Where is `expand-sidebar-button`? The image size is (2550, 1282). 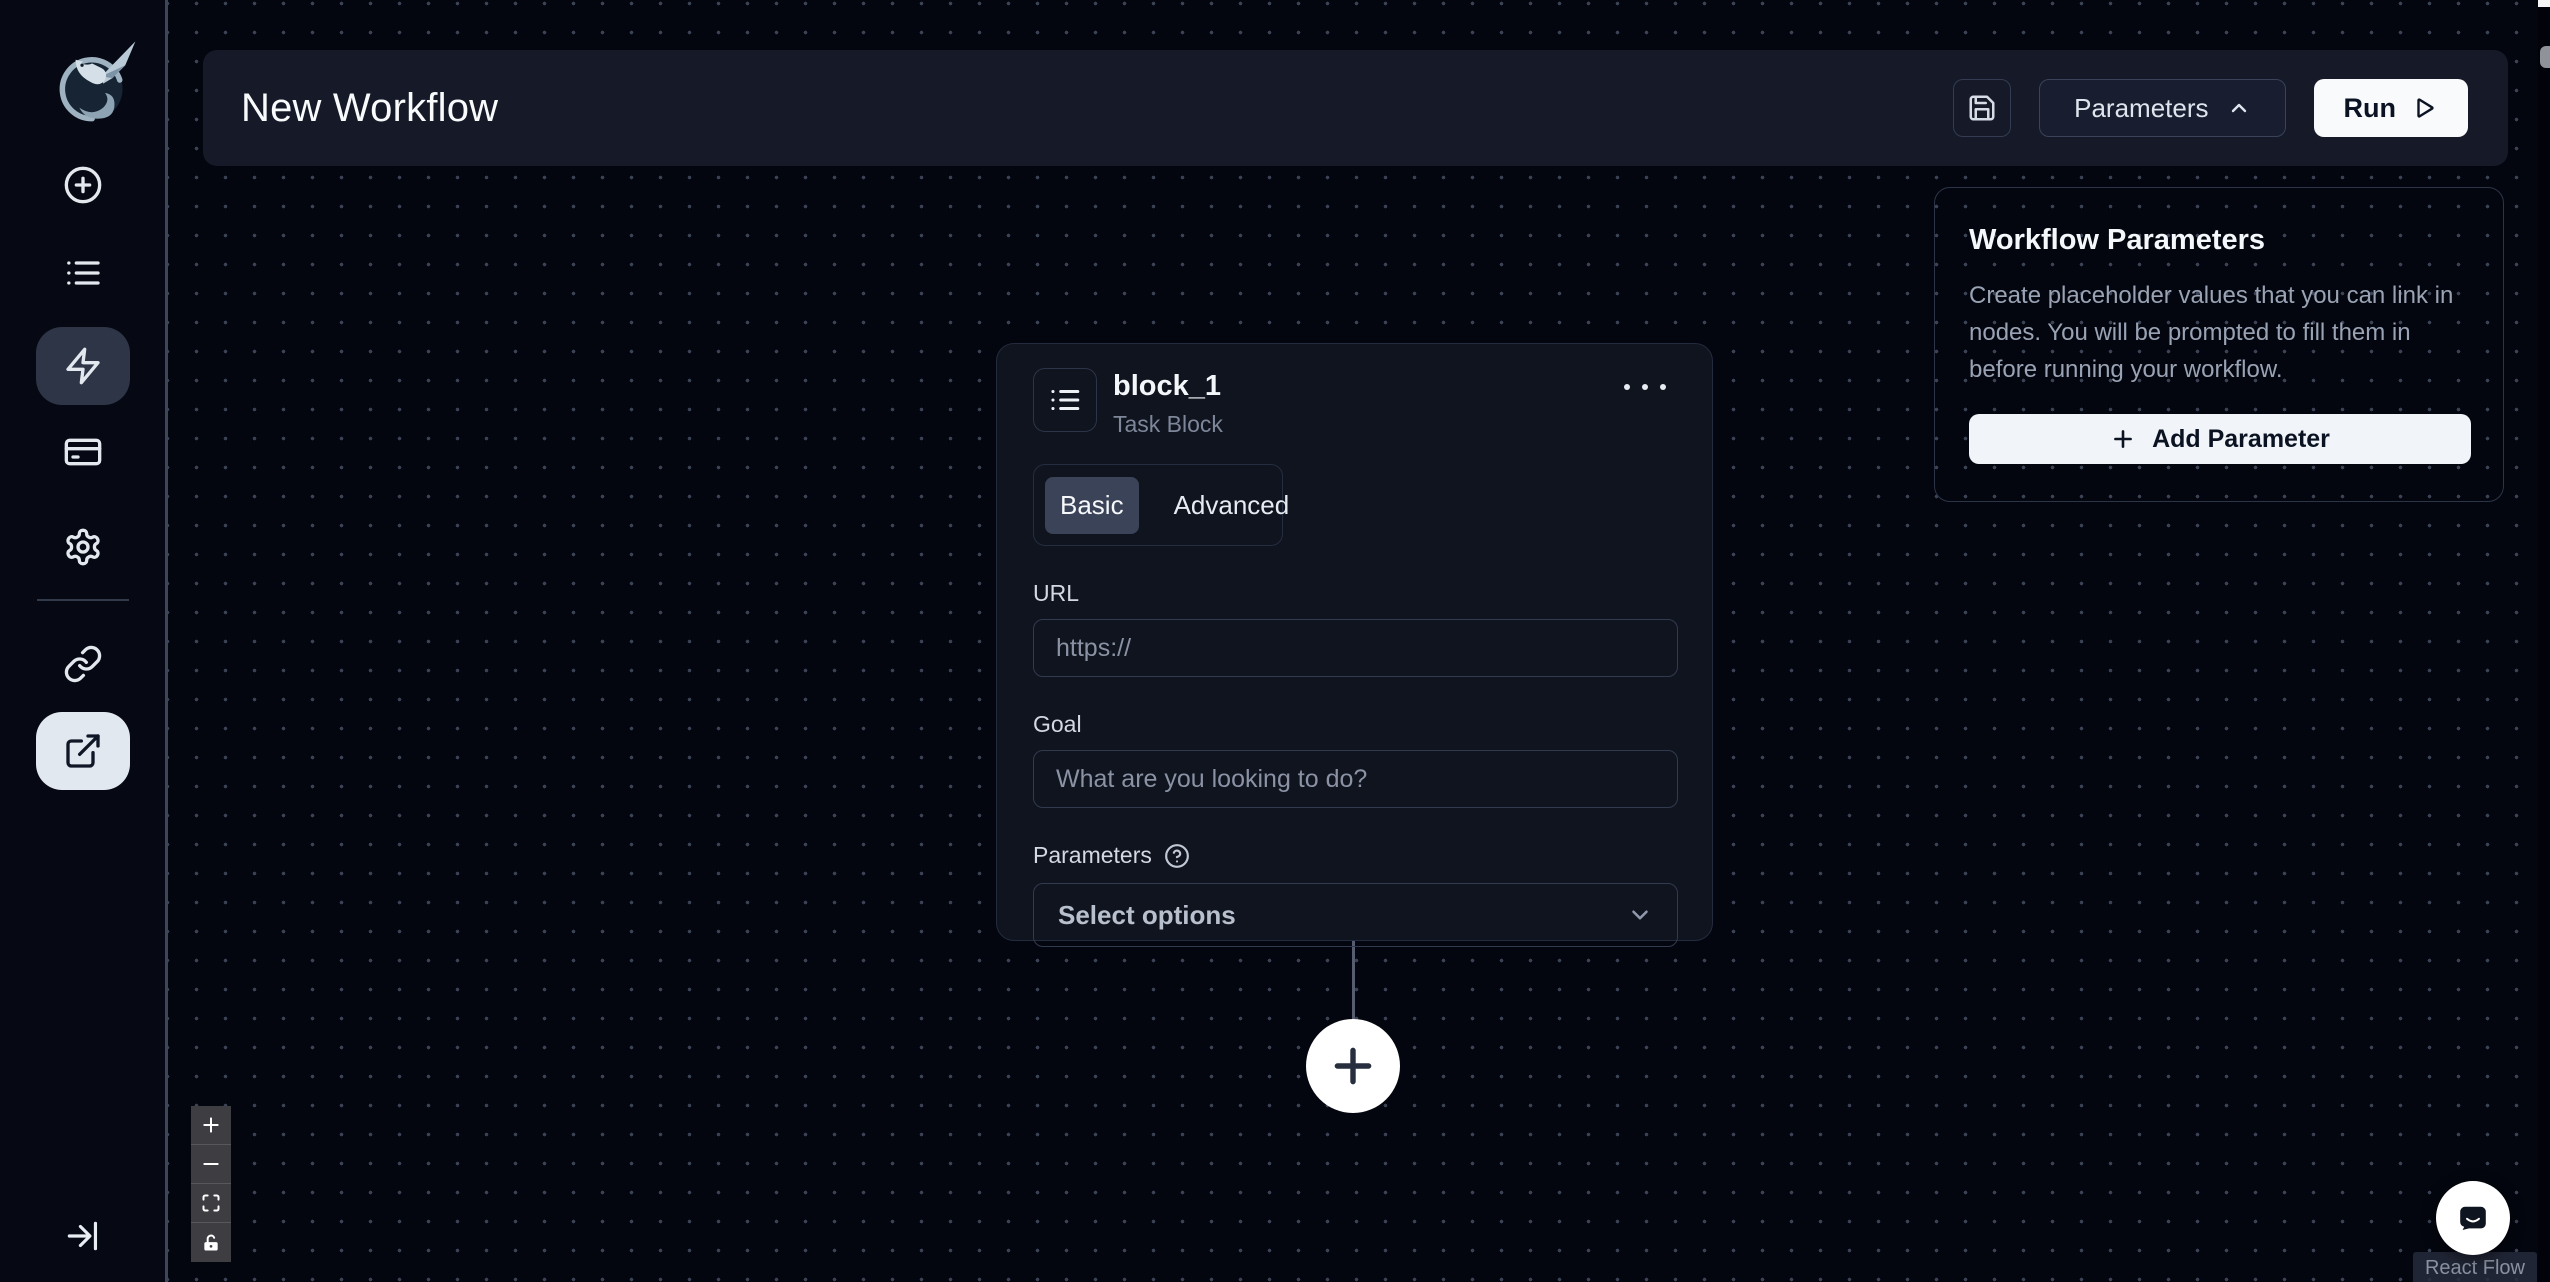
expand-sidebar-button is located at coordinates (82, 1236).